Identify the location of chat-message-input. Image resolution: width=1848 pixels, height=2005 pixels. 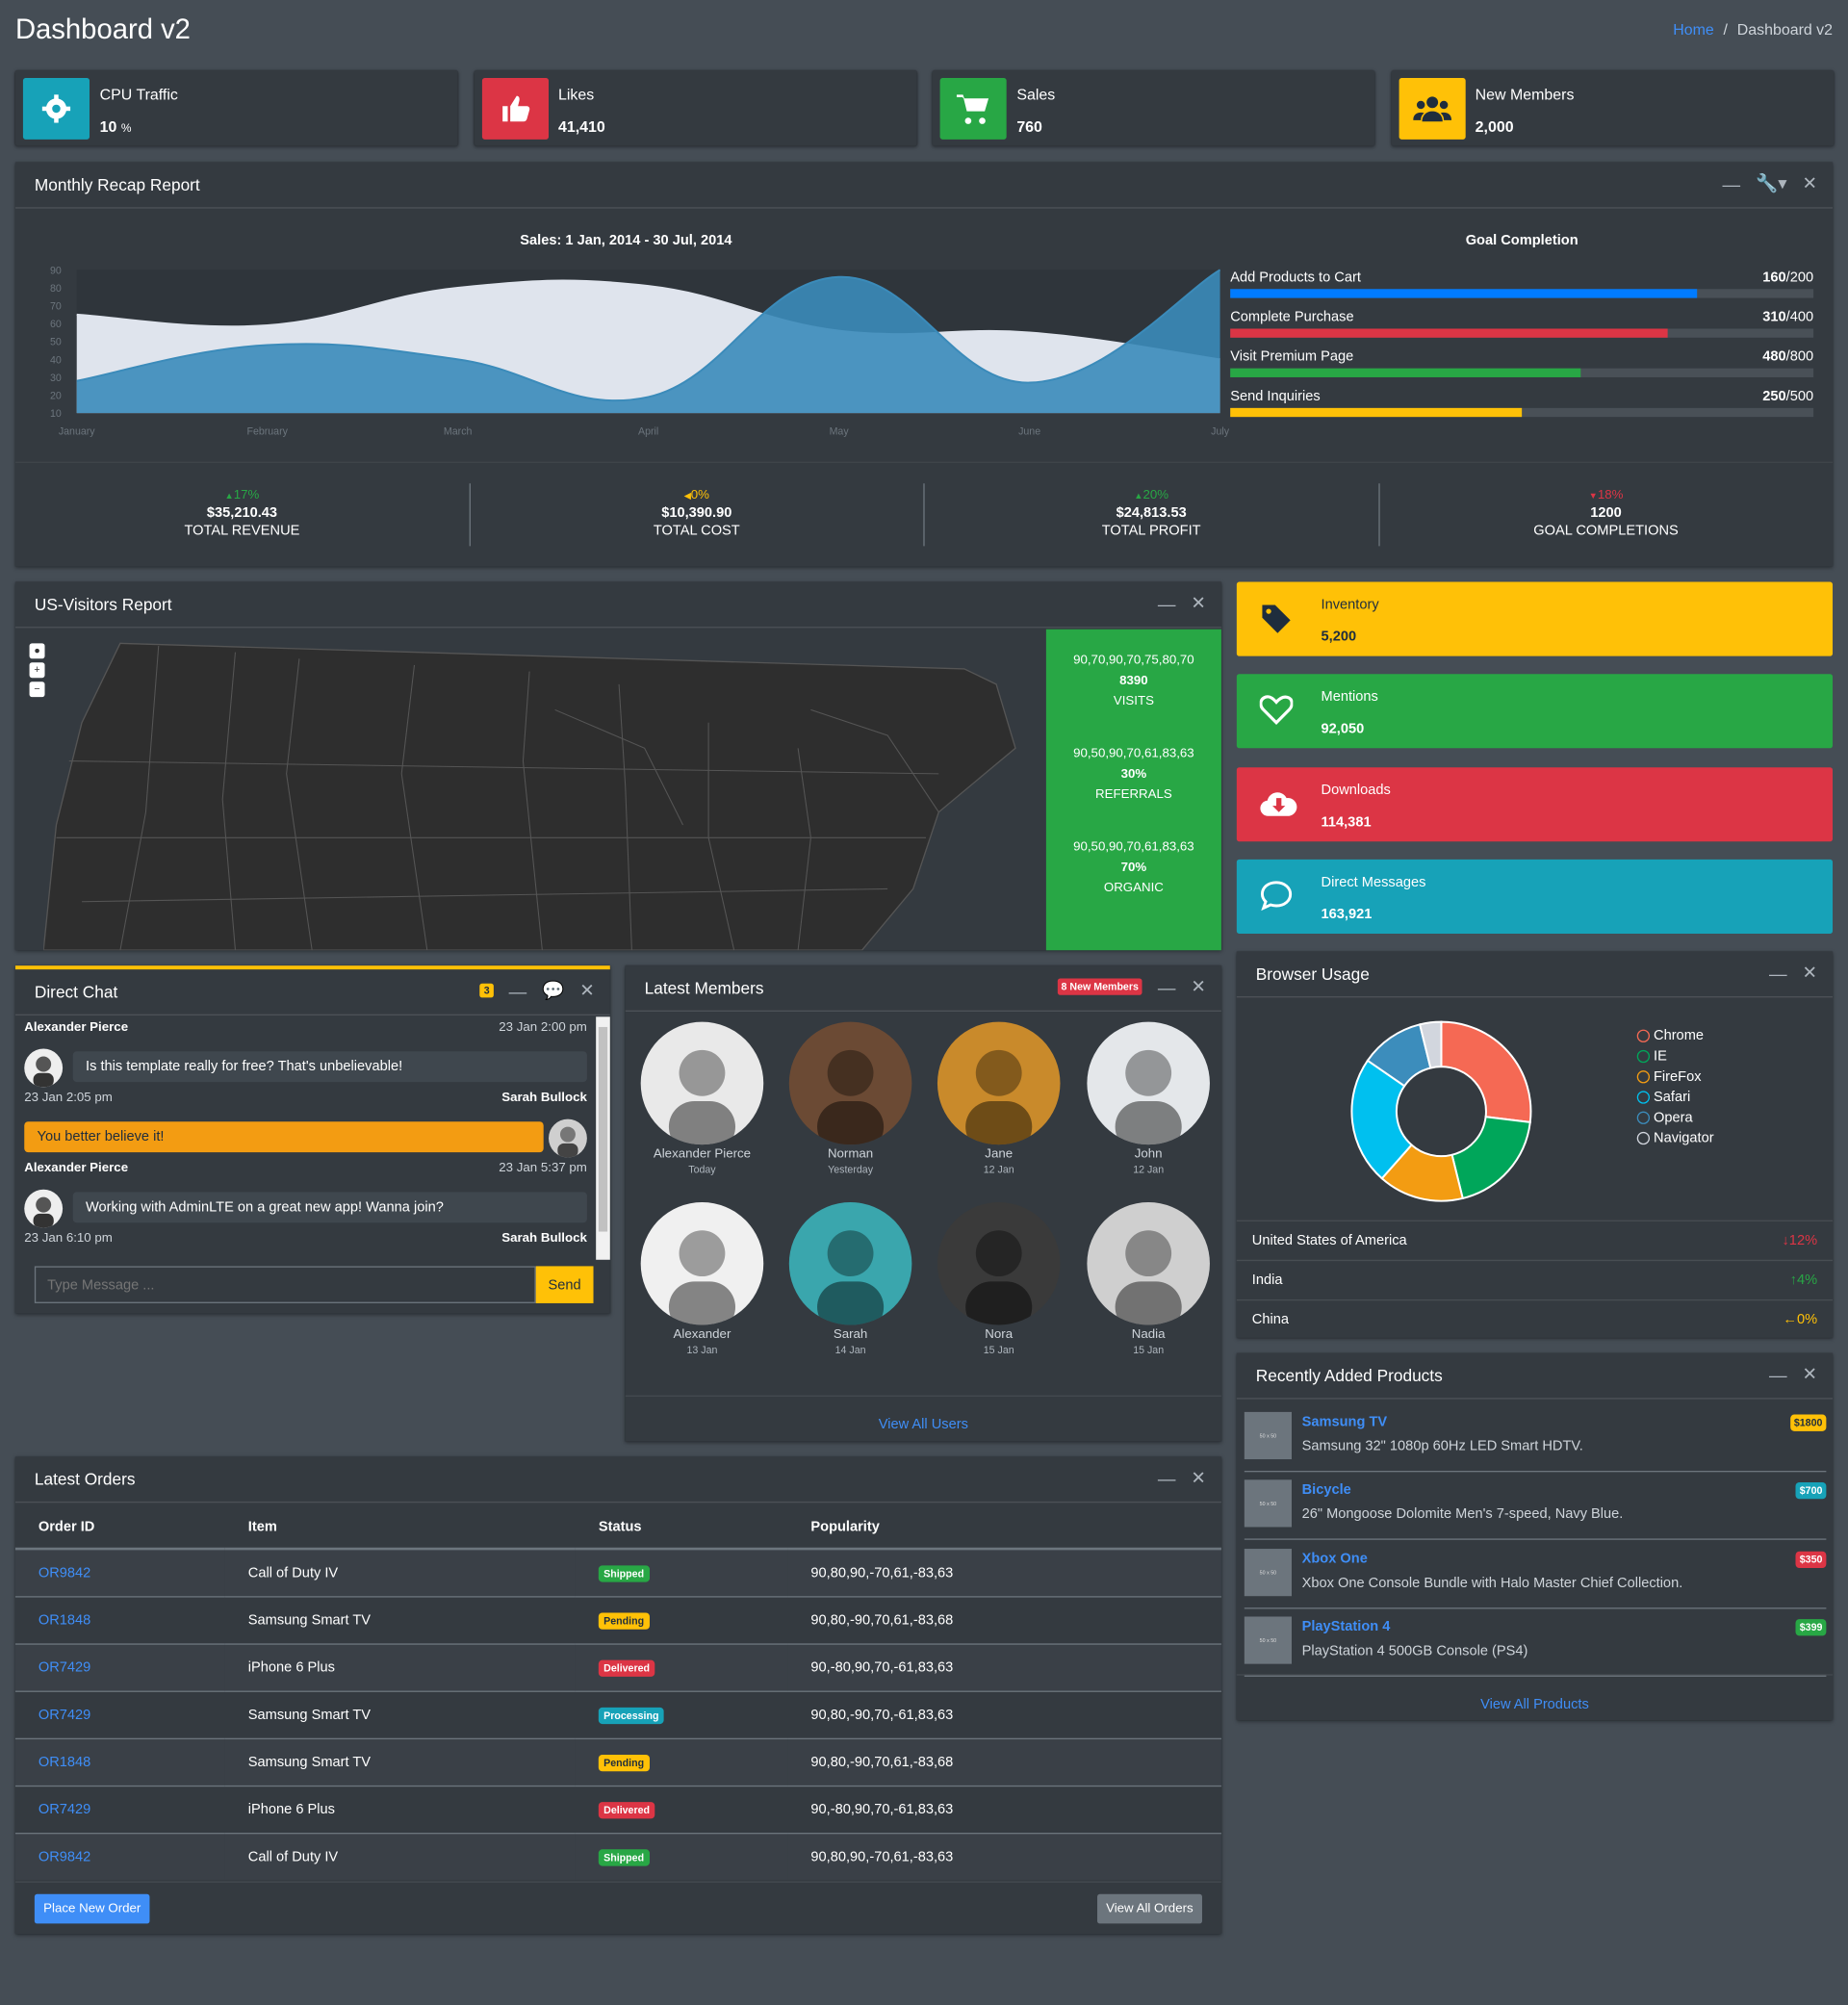
(285, 1284).